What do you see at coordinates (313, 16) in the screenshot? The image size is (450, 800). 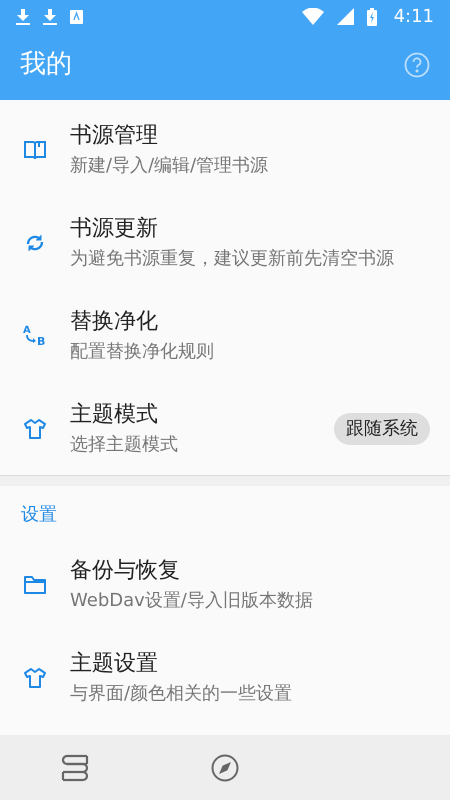 I see `wifi-icon` at bounding box center [313, 16].